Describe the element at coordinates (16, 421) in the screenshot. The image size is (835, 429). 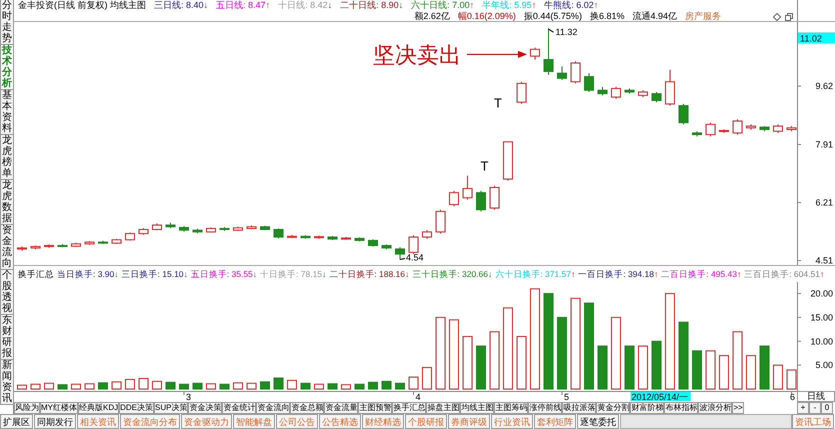
I see `info-tab: 扩展区` at that location.